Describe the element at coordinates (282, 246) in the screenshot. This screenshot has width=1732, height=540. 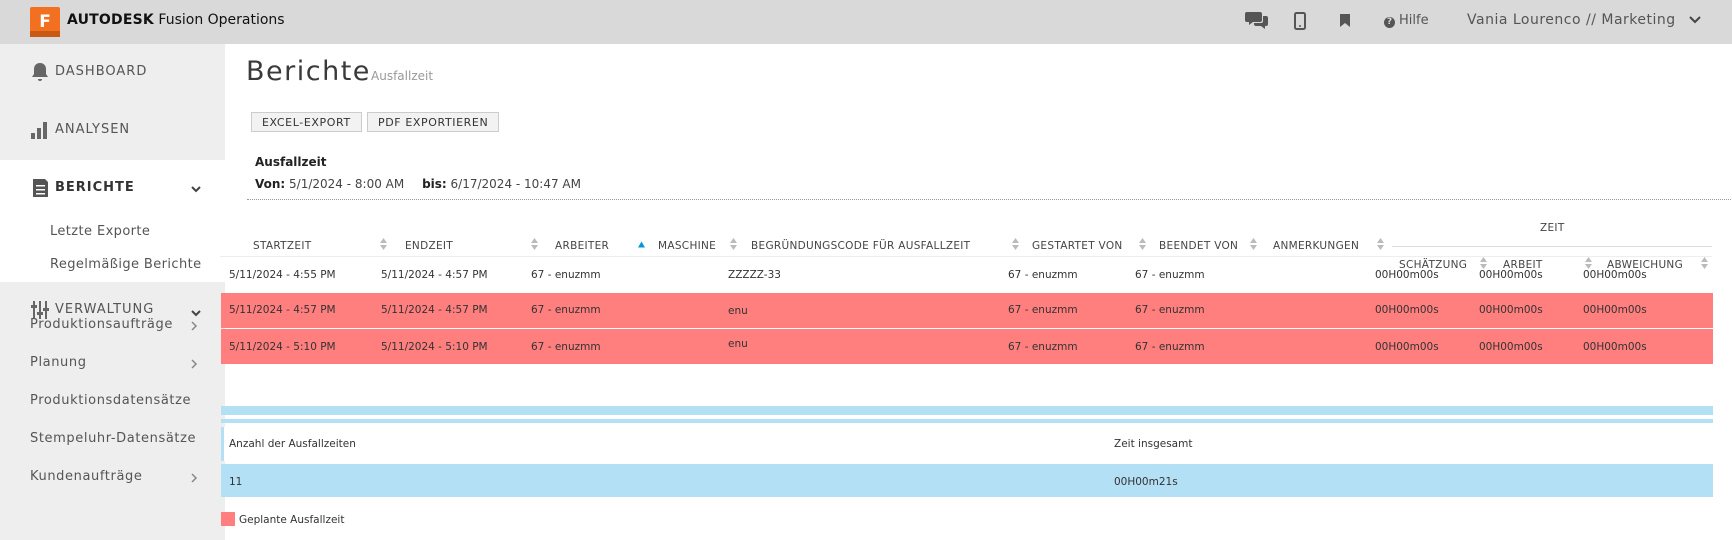
I see `column-header-startzeit: STARTZEIT` at that location.